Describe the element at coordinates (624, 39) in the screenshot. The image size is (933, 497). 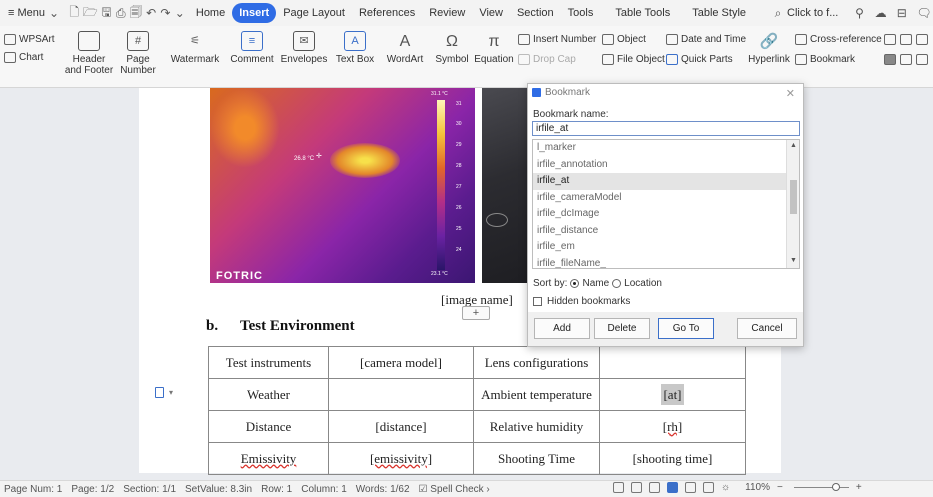
I see `object-button: Object` at that location.